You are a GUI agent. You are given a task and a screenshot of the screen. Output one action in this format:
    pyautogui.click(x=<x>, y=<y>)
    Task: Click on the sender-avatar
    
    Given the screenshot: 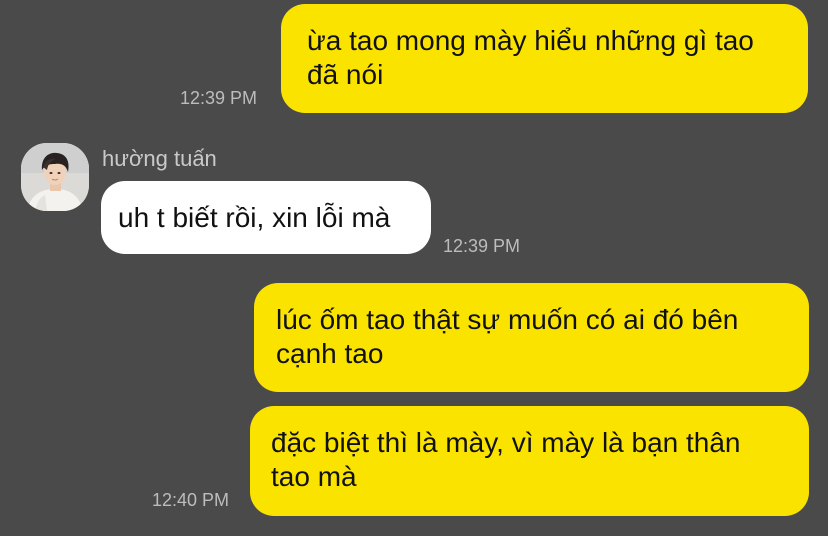 What is the action you would take?
    pyautogui.click(x=55, y=177)
    